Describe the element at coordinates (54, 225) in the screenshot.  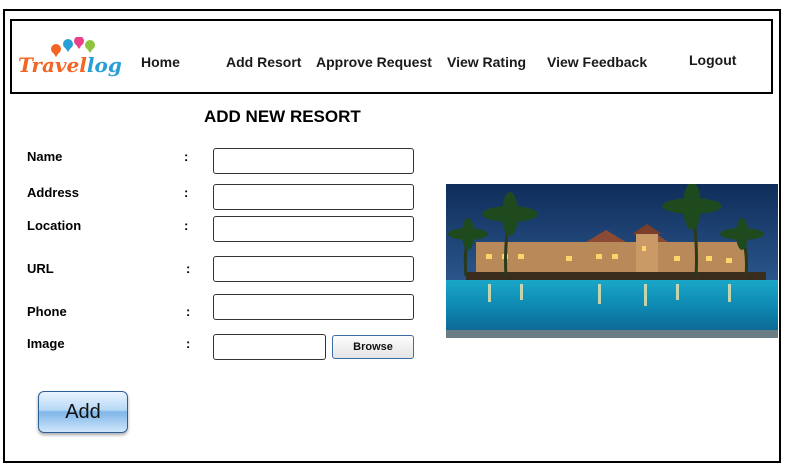
I see `location-label: Location` at that location.